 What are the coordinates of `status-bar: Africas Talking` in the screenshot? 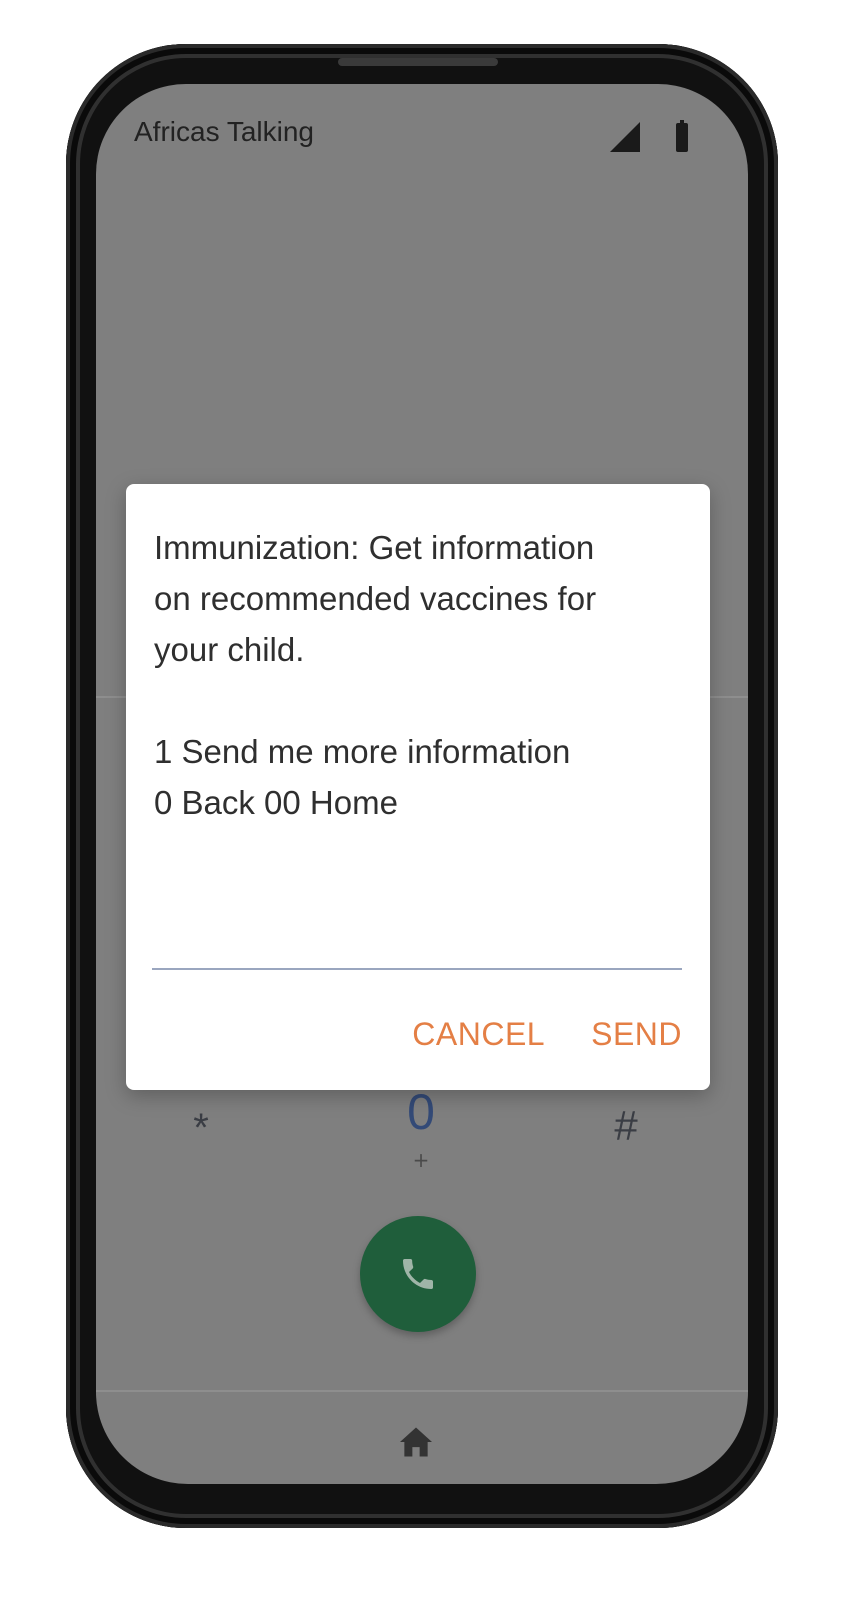 It's located at (422, 139).